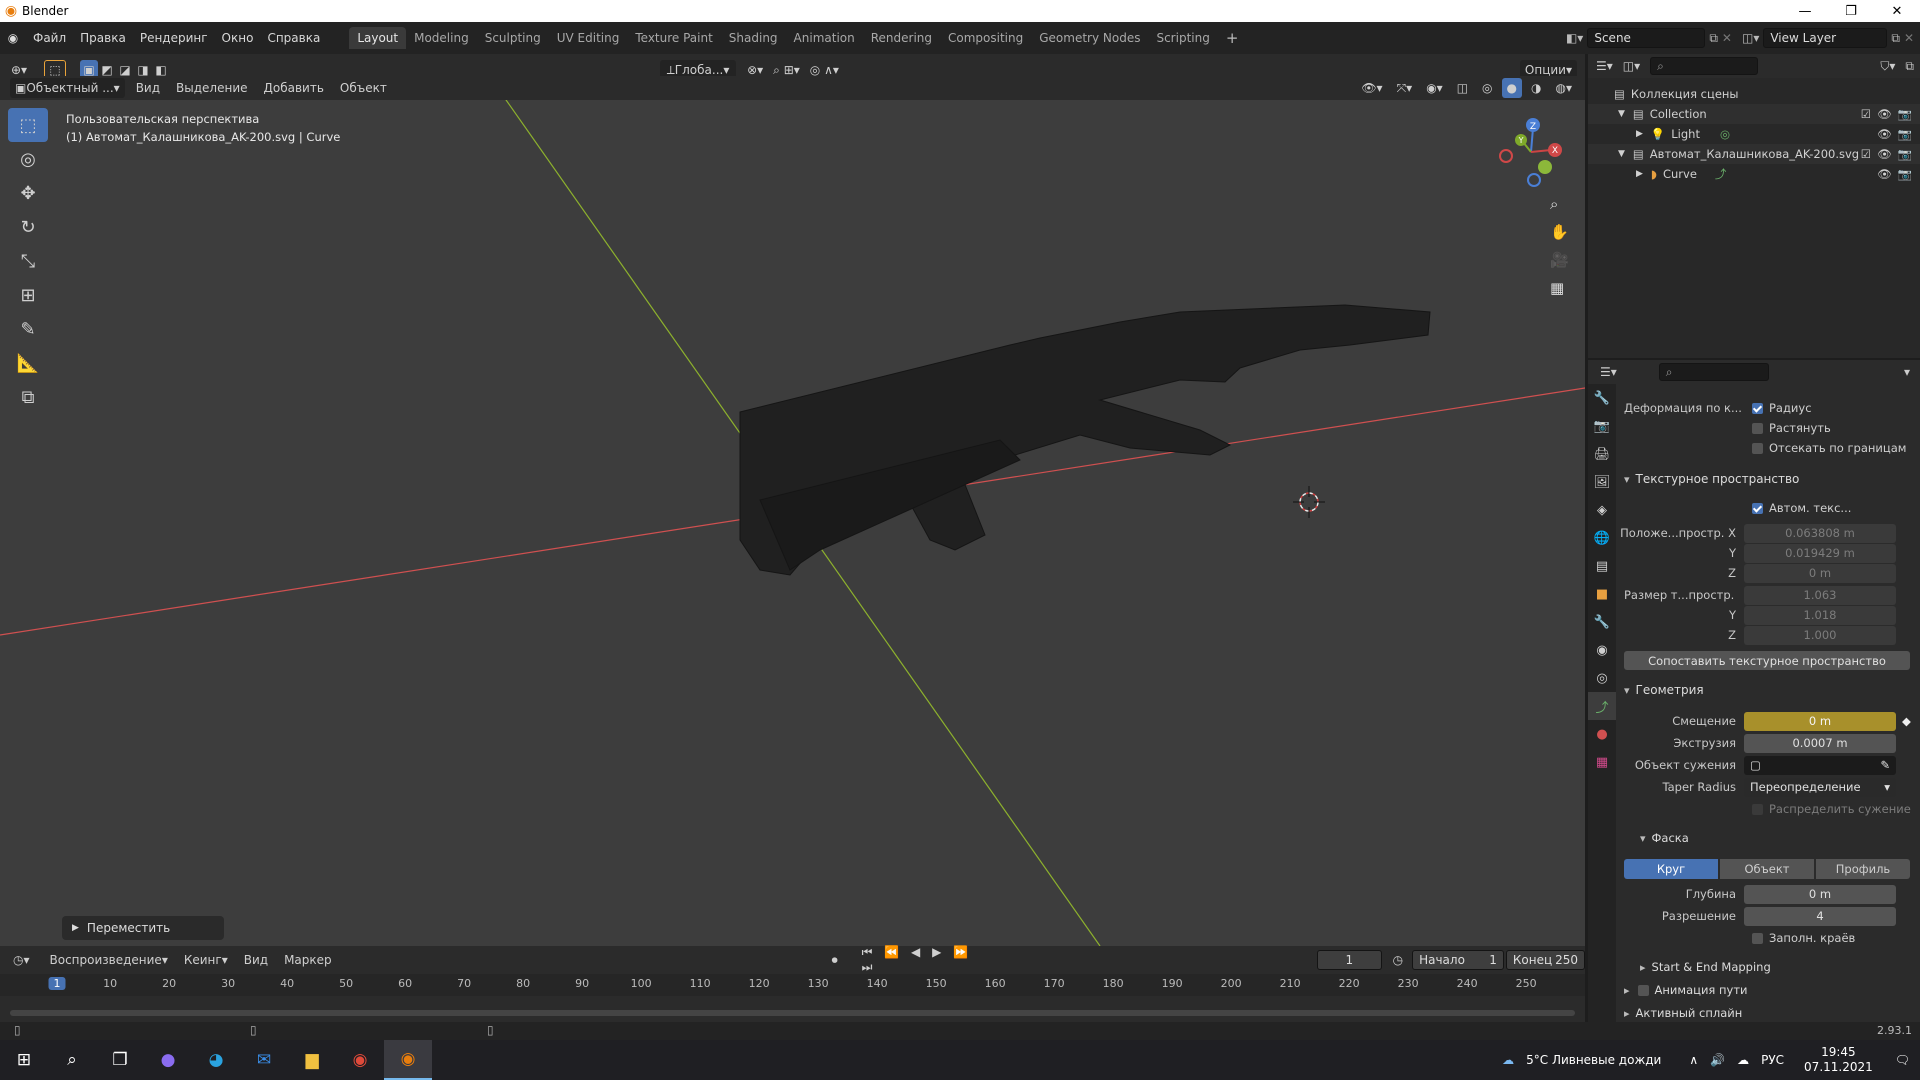  Describe the element at coordinates (1897, 11) in the screenshot. I see `close-button: ✕` at that location.